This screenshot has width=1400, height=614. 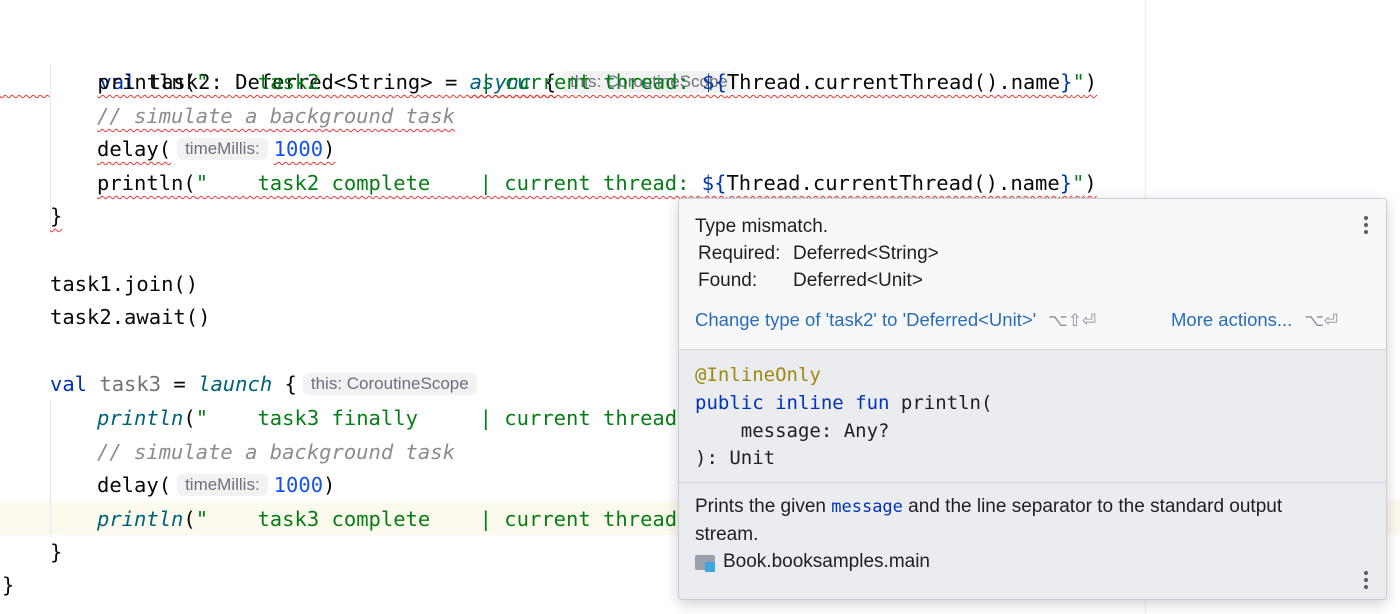 I want to click on task2-await: task2.await(), so click(x=130, y=317).